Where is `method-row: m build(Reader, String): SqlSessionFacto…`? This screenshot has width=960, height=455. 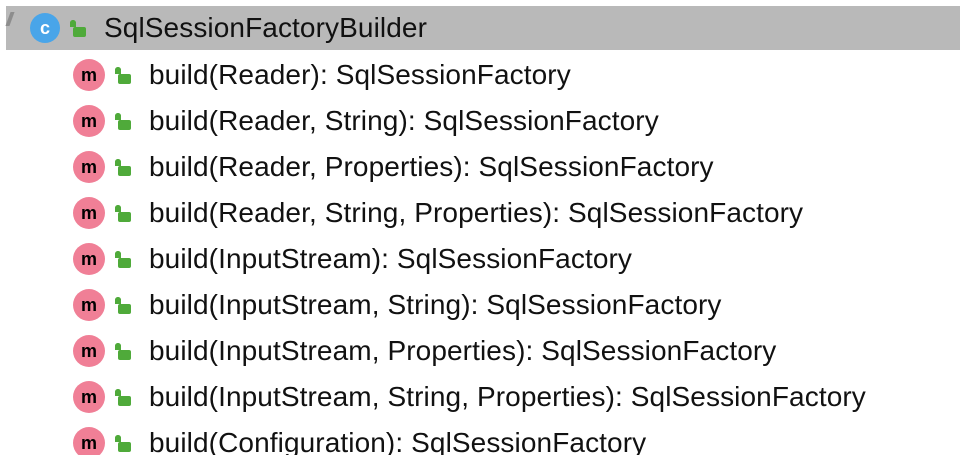 method-row: m build(Reader, String): SqlSessionFacto… is located at coordinates (366, 121).